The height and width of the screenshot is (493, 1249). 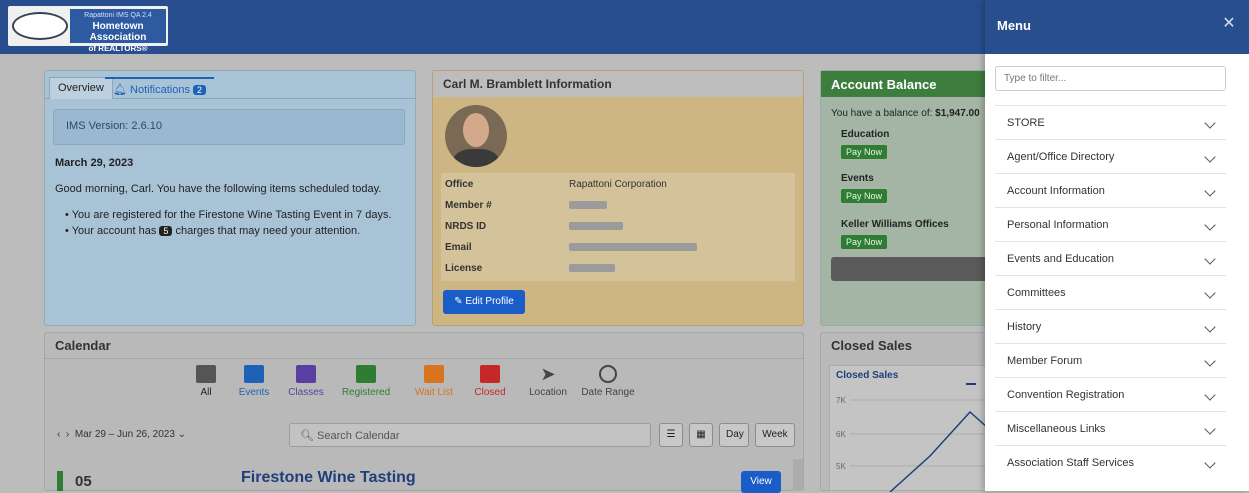 What do you see at coordinates (206, 392) in the screenshot?
I see `filter-all-label: All` at bounding box center [206, 392].